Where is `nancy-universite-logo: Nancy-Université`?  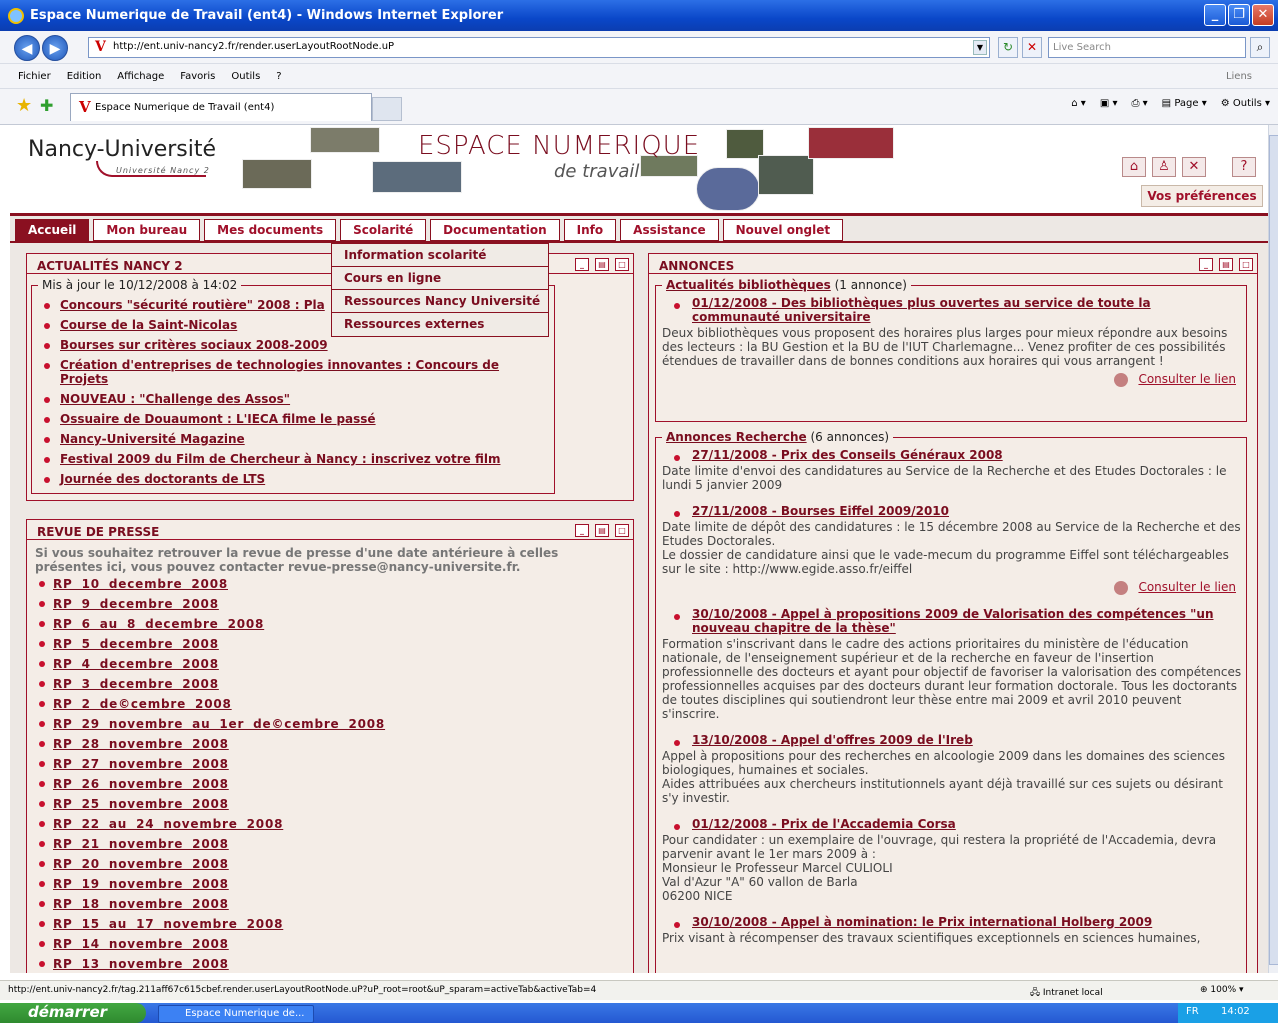
nancy-universite-logo: Nancy-Université is located at coordinates (122, 149).